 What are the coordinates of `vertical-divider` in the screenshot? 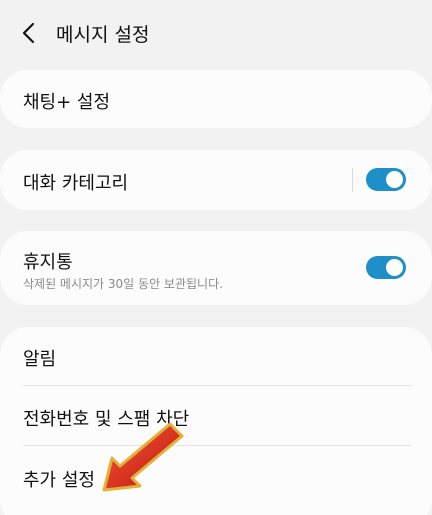 It's located at (352, 180).